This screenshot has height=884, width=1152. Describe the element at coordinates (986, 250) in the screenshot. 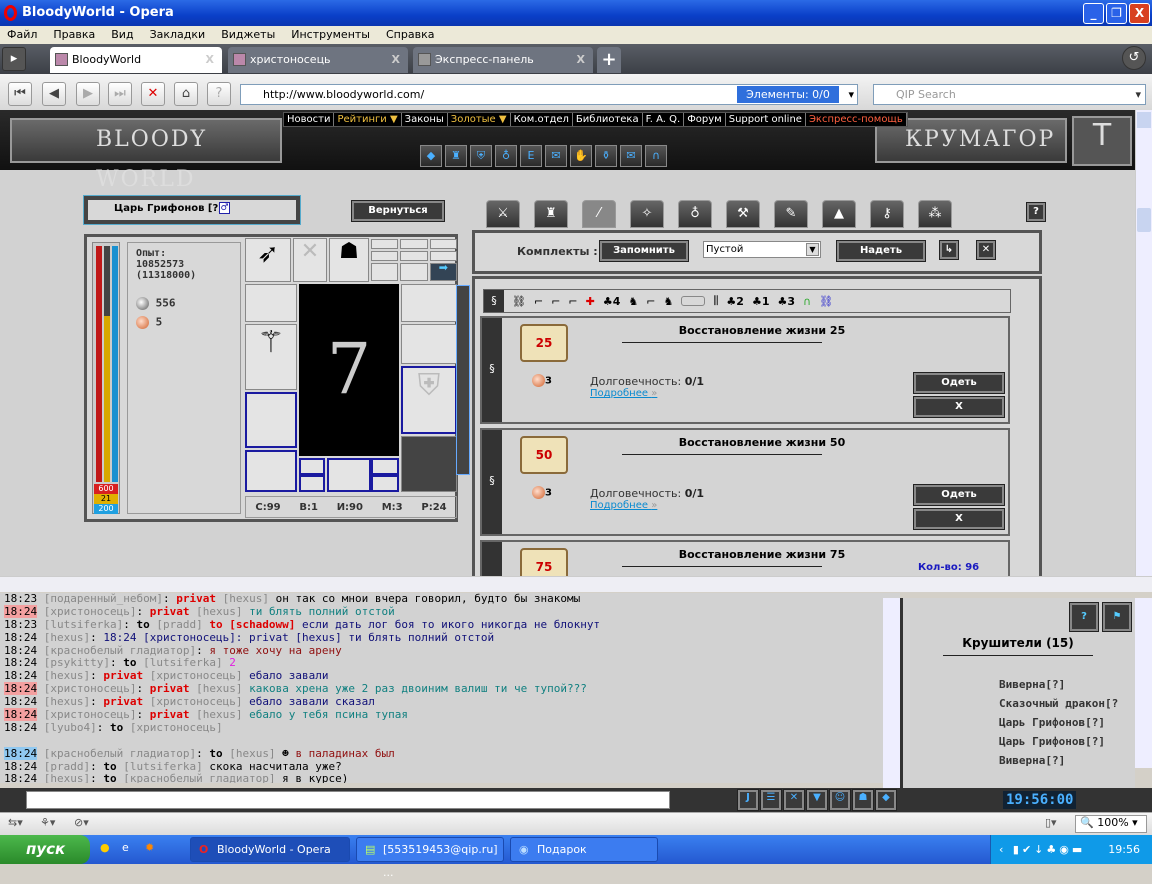

I see `close-icon: ✕` at that location.